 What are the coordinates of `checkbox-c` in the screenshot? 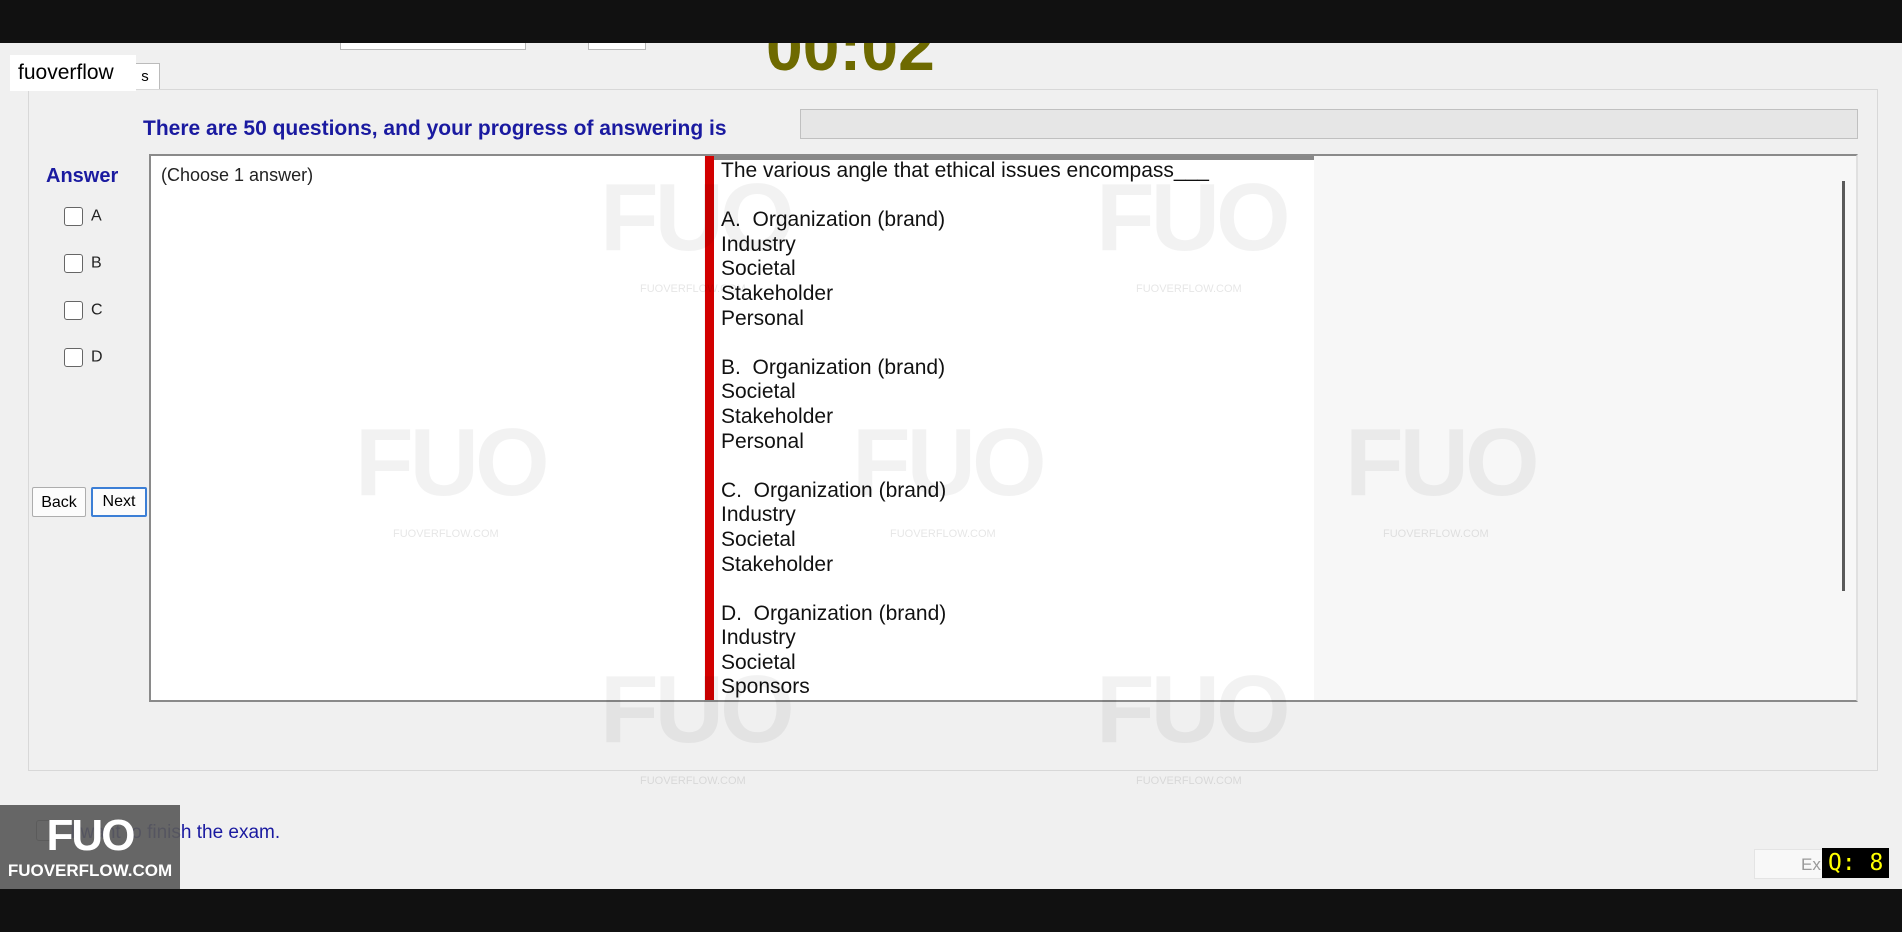 It's located at (73, 310).